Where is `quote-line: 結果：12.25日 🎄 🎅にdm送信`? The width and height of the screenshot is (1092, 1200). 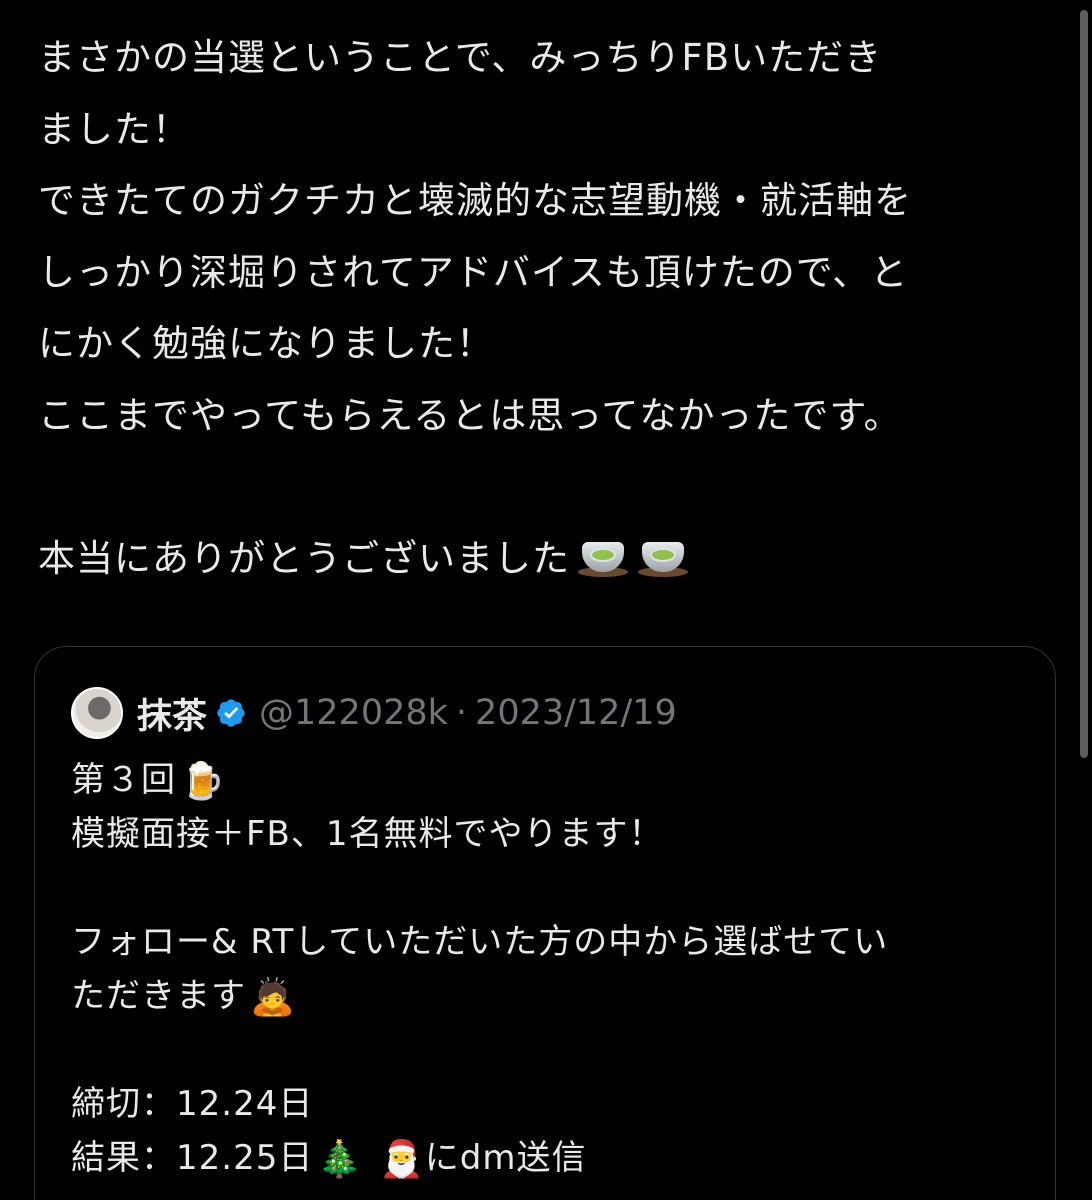
quote-line: 結果：12.25日 🎄 🎅にdm送信 is located at coordinates (551, 1158).